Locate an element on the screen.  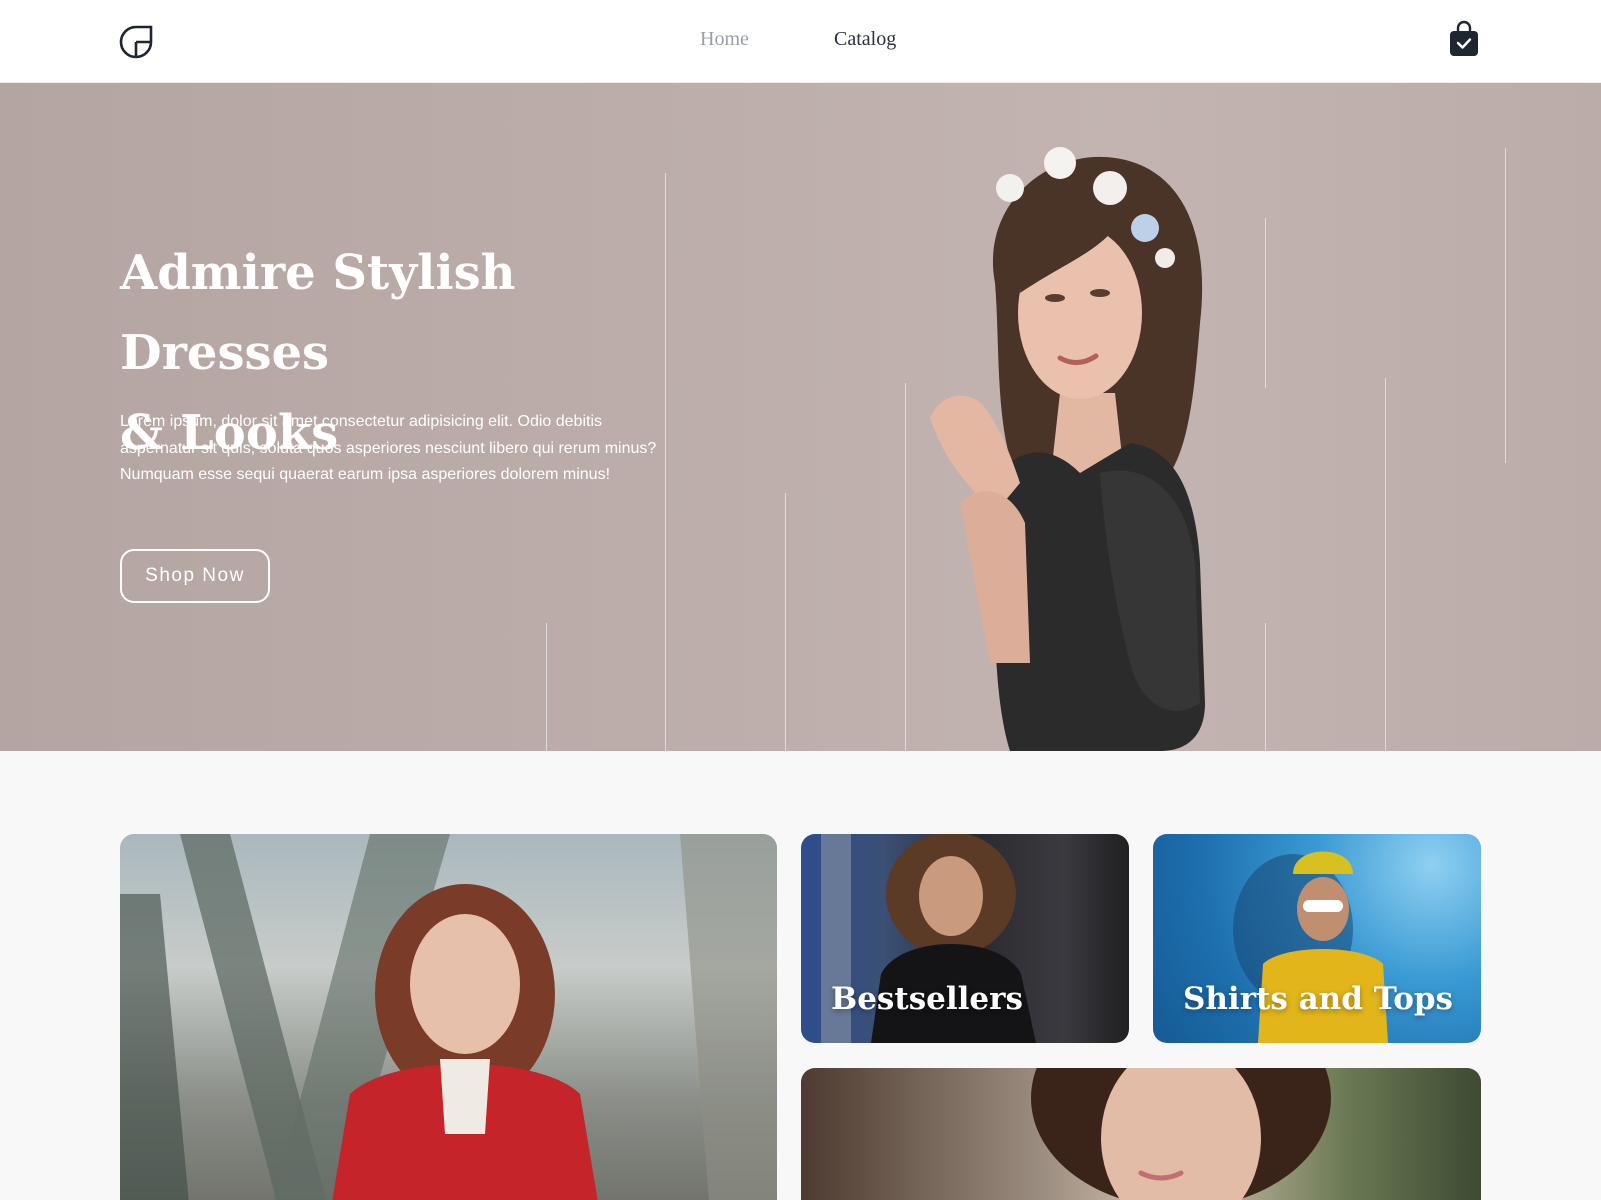
shop-now-button: Shop Now is located at coordinates (195, 576).